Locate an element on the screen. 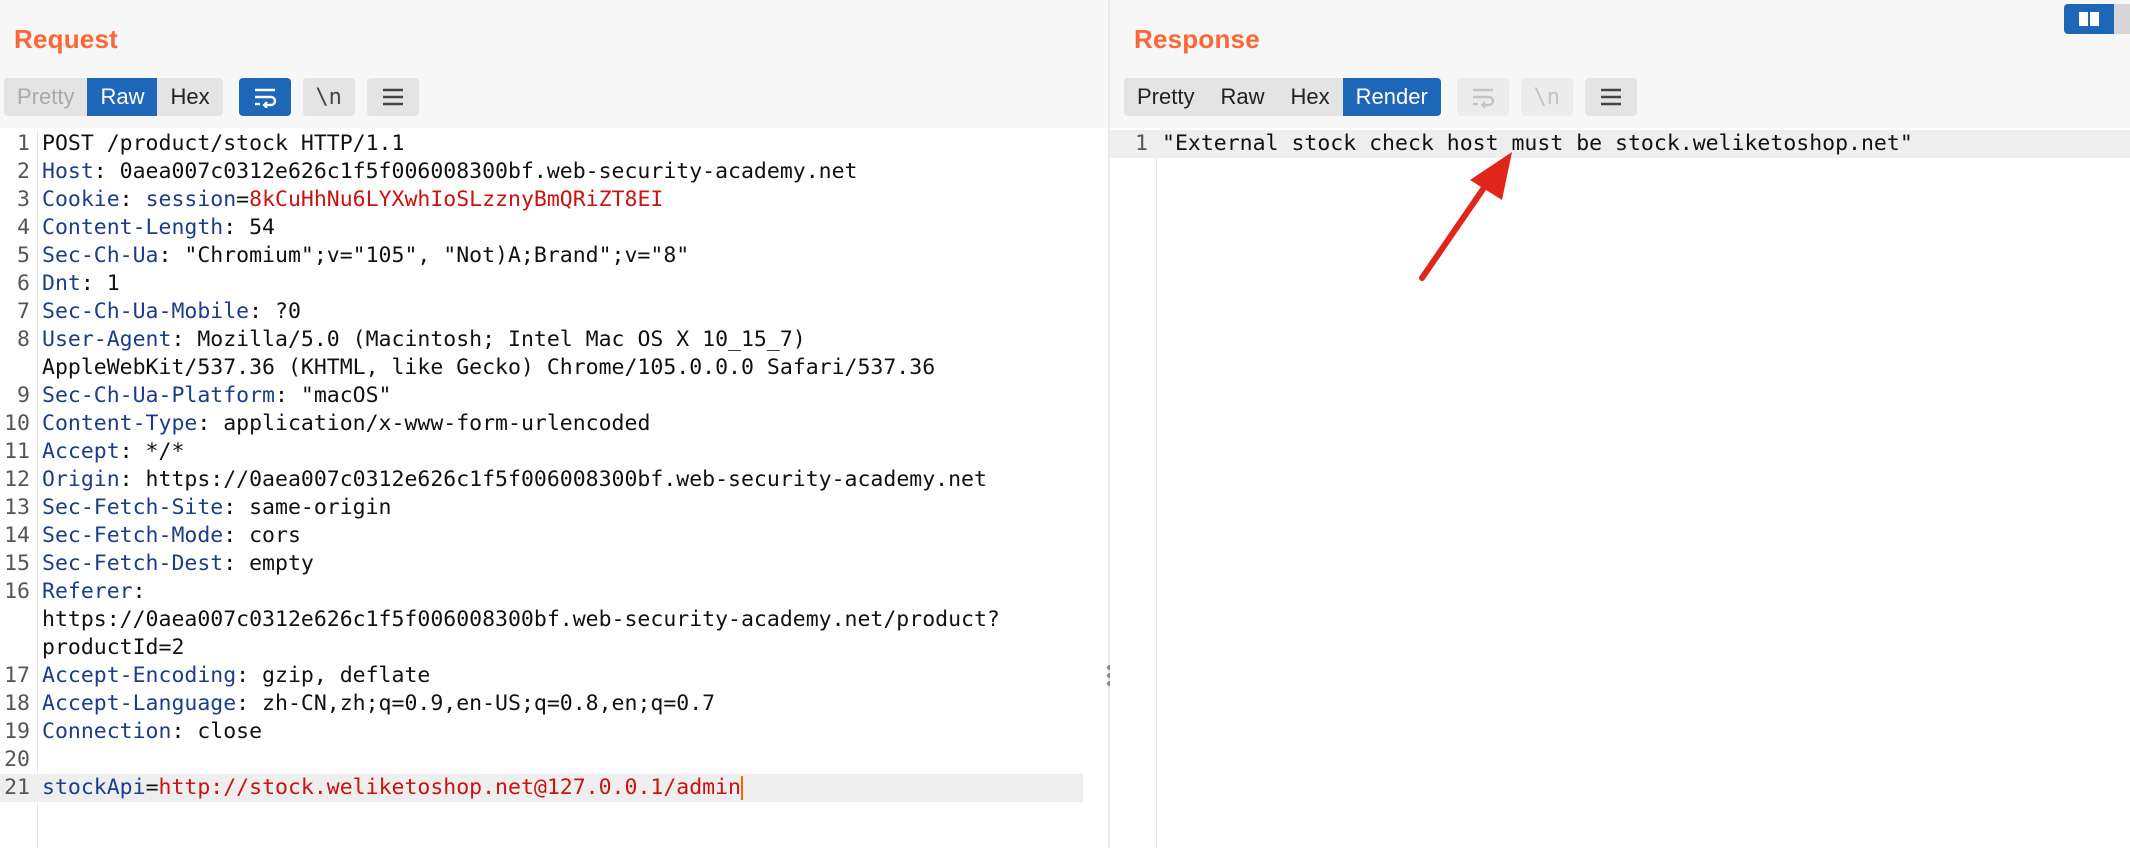 Image resolution: width=2130 pixels, height=848 pixels. text-caret is located at coordinates (742, 788).